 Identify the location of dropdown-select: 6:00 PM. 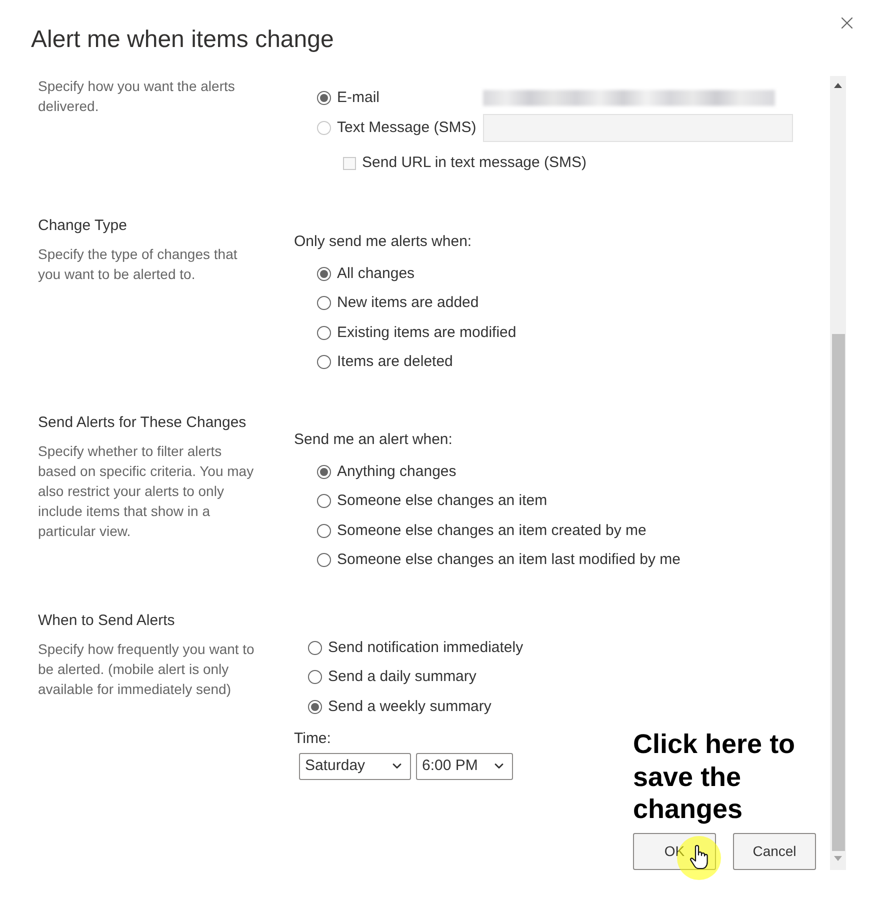
(464, 766).